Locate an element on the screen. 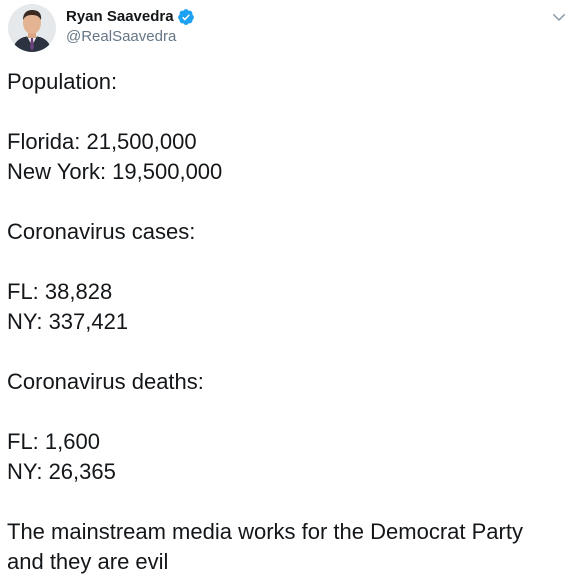  avatar is located at coordinates (32, 28).